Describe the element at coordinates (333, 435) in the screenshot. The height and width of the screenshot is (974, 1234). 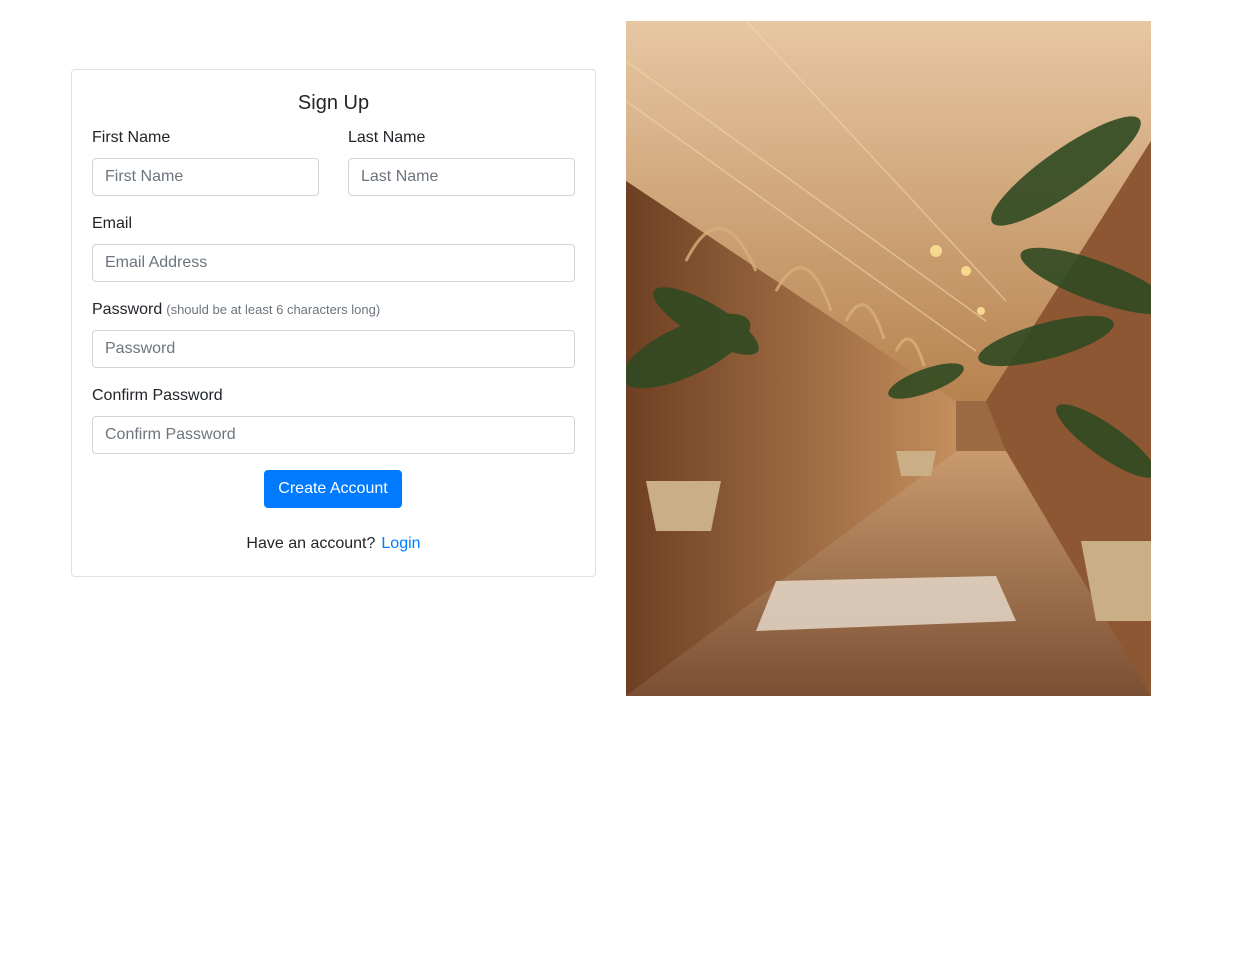
I see `confirm-password-input` at that location.